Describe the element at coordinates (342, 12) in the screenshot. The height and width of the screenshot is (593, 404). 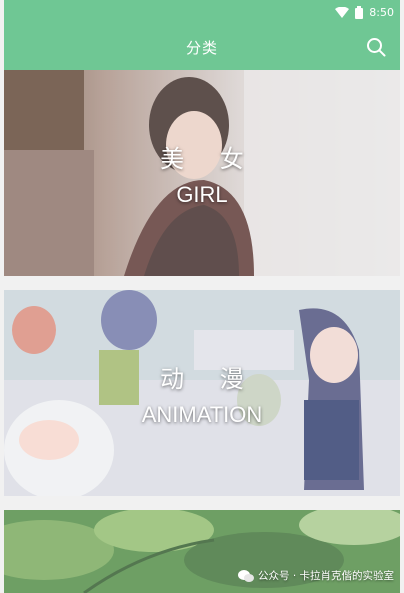
I see `wifi-icon` at that location.